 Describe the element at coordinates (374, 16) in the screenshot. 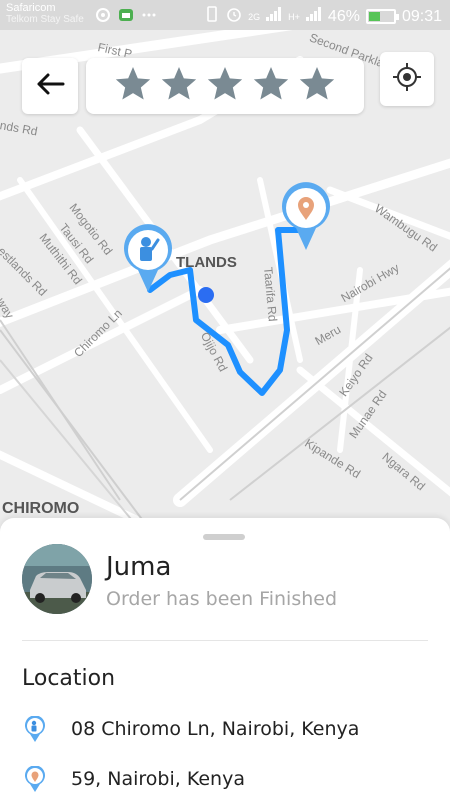

I see `battery-fill` at that location.